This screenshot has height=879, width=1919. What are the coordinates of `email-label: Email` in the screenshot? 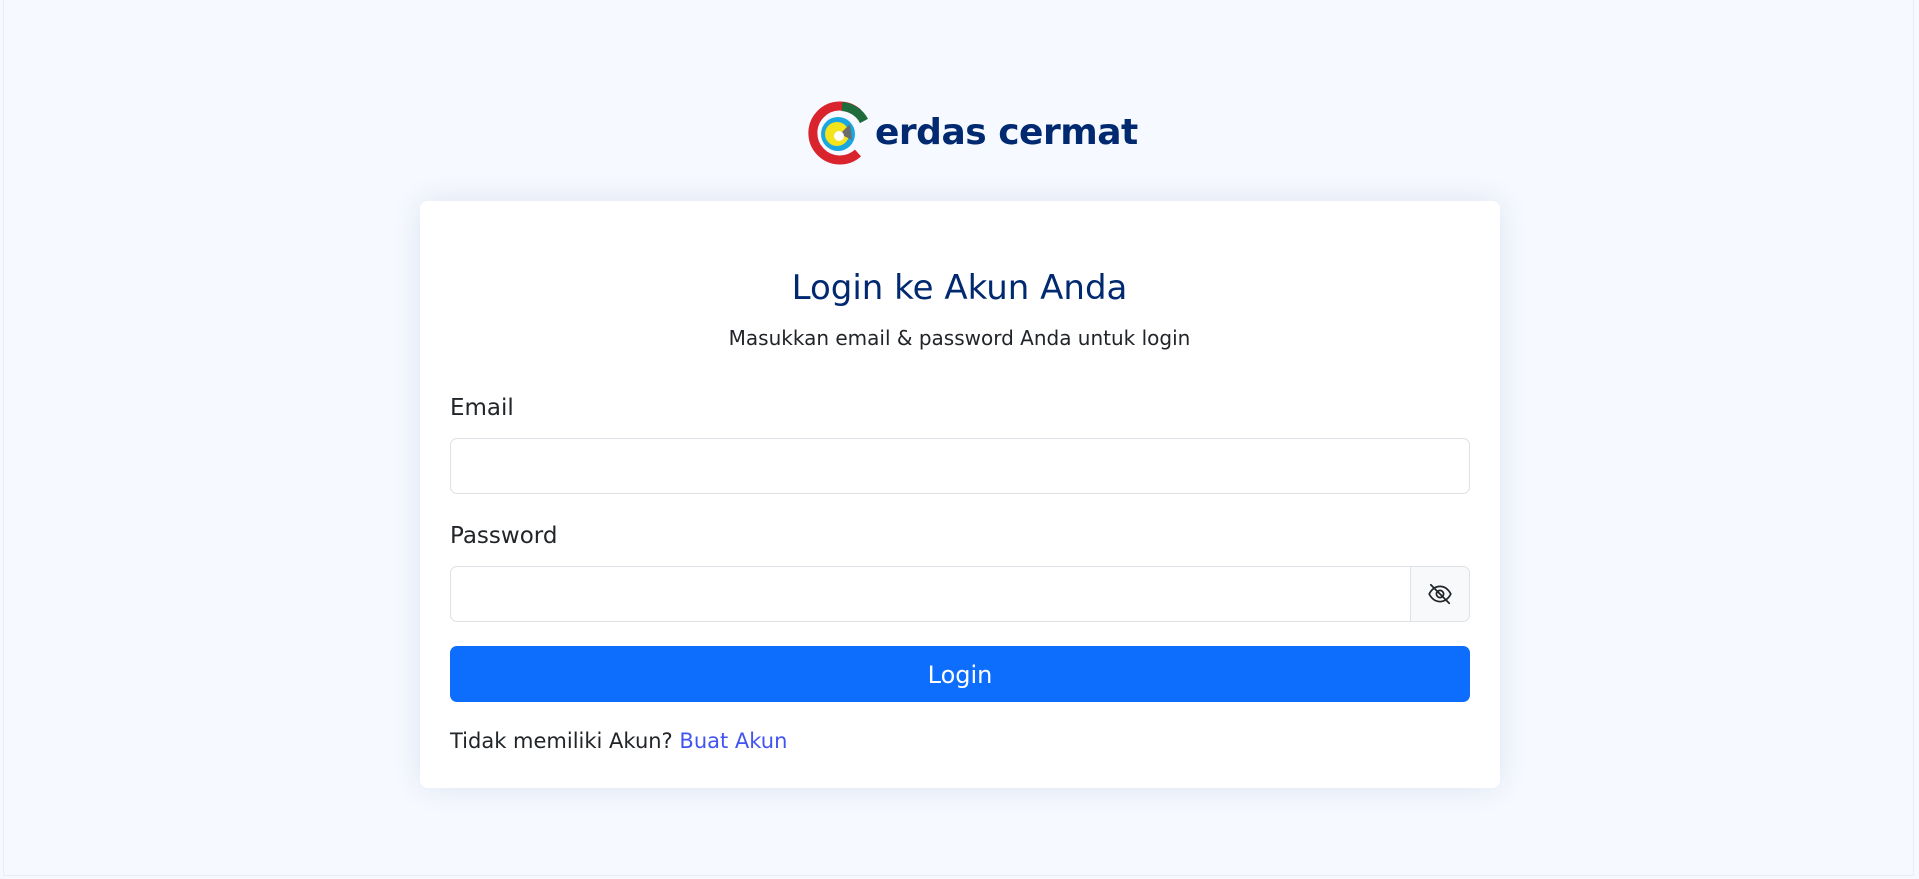 It's located at (482, 408).